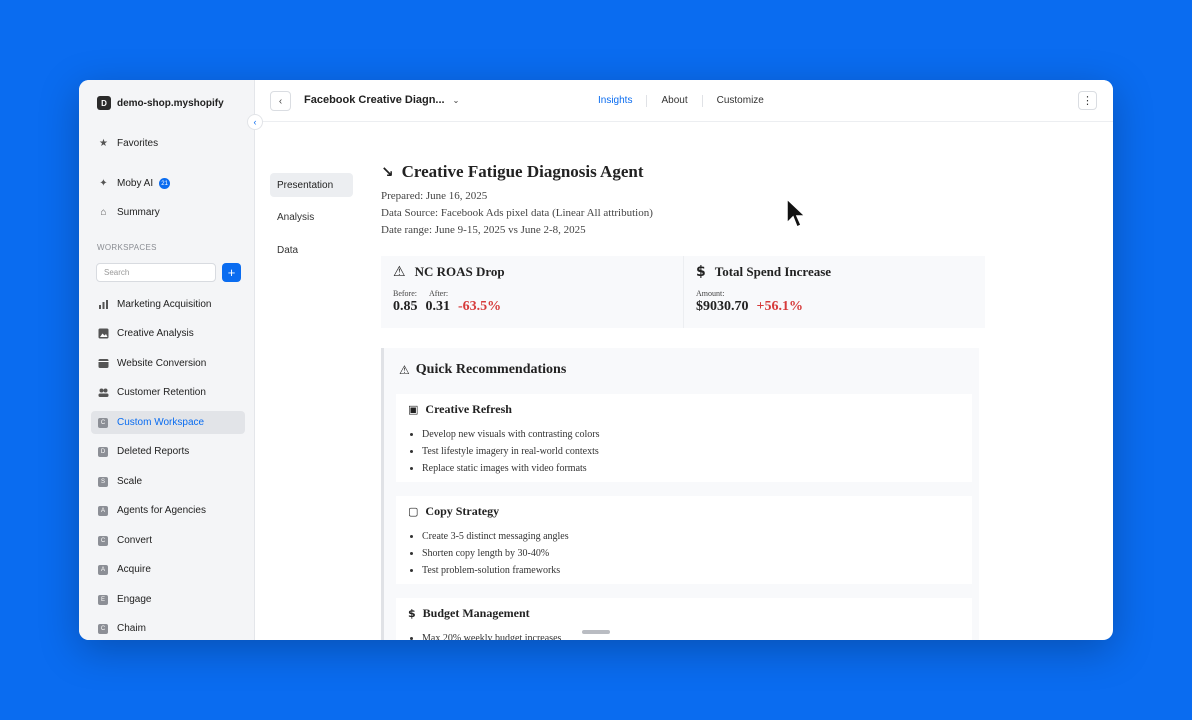  I want to click on star-icon: ★, so click(103, 143).